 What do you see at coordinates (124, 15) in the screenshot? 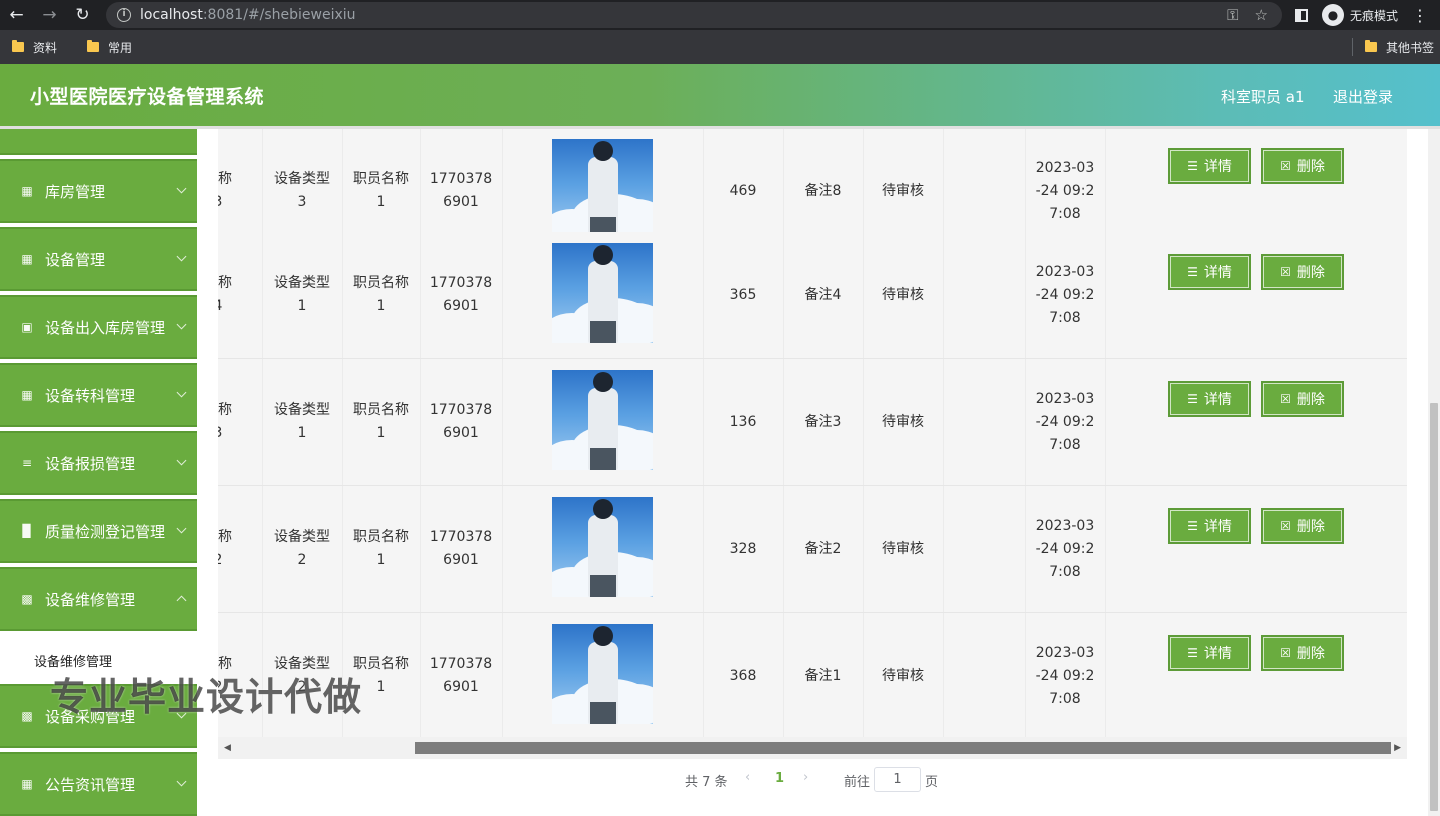
I see `info-icon: i` at bounding box center [124, 15].